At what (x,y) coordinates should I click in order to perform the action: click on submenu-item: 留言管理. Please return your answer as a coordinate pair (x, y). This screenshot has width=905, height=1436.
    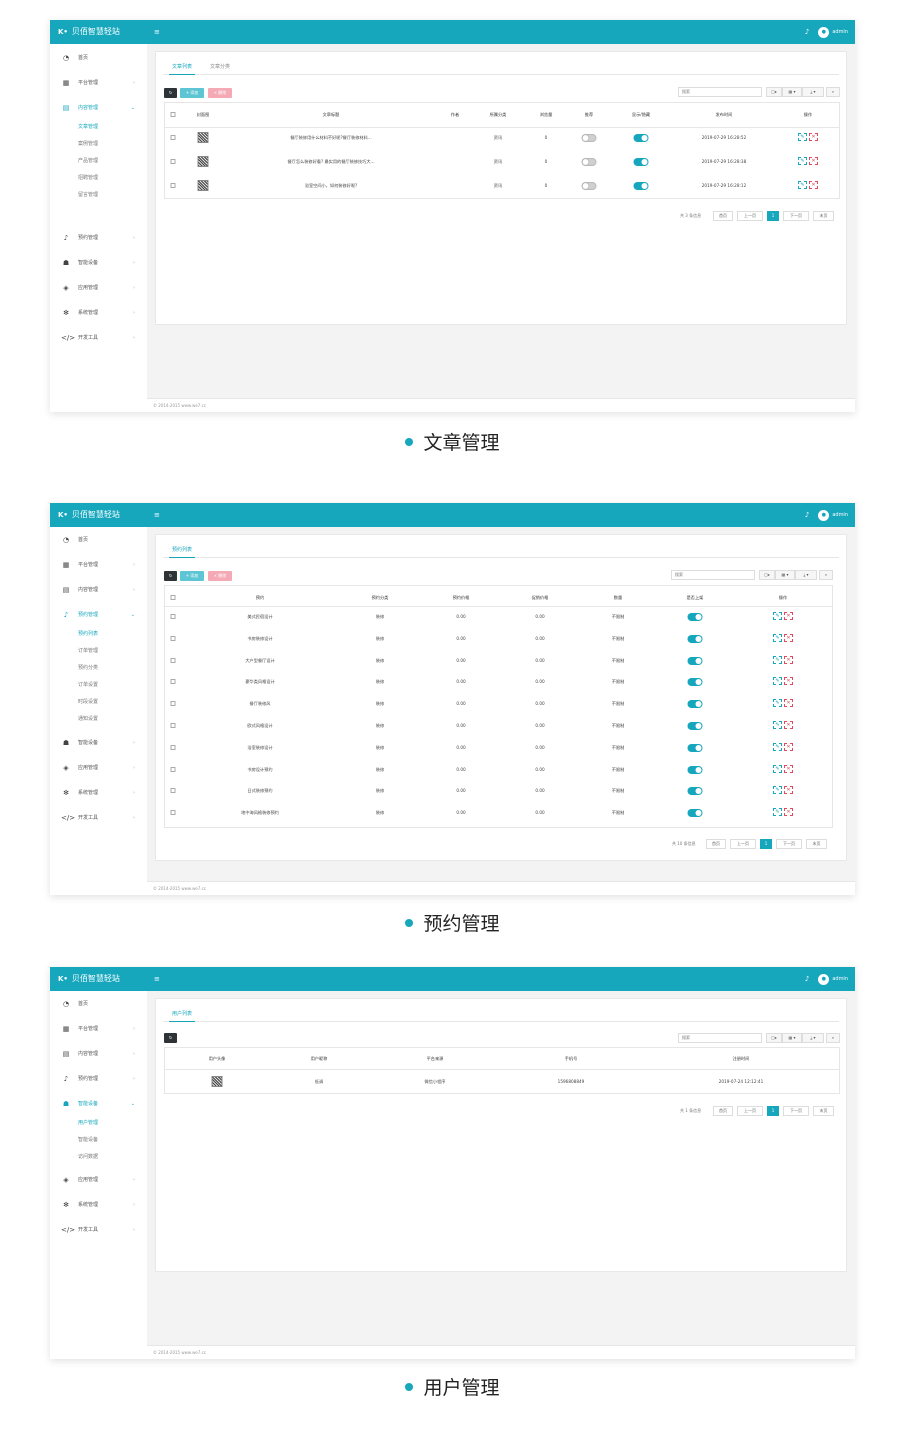
    Looking at the image, I should click on (88, 195).